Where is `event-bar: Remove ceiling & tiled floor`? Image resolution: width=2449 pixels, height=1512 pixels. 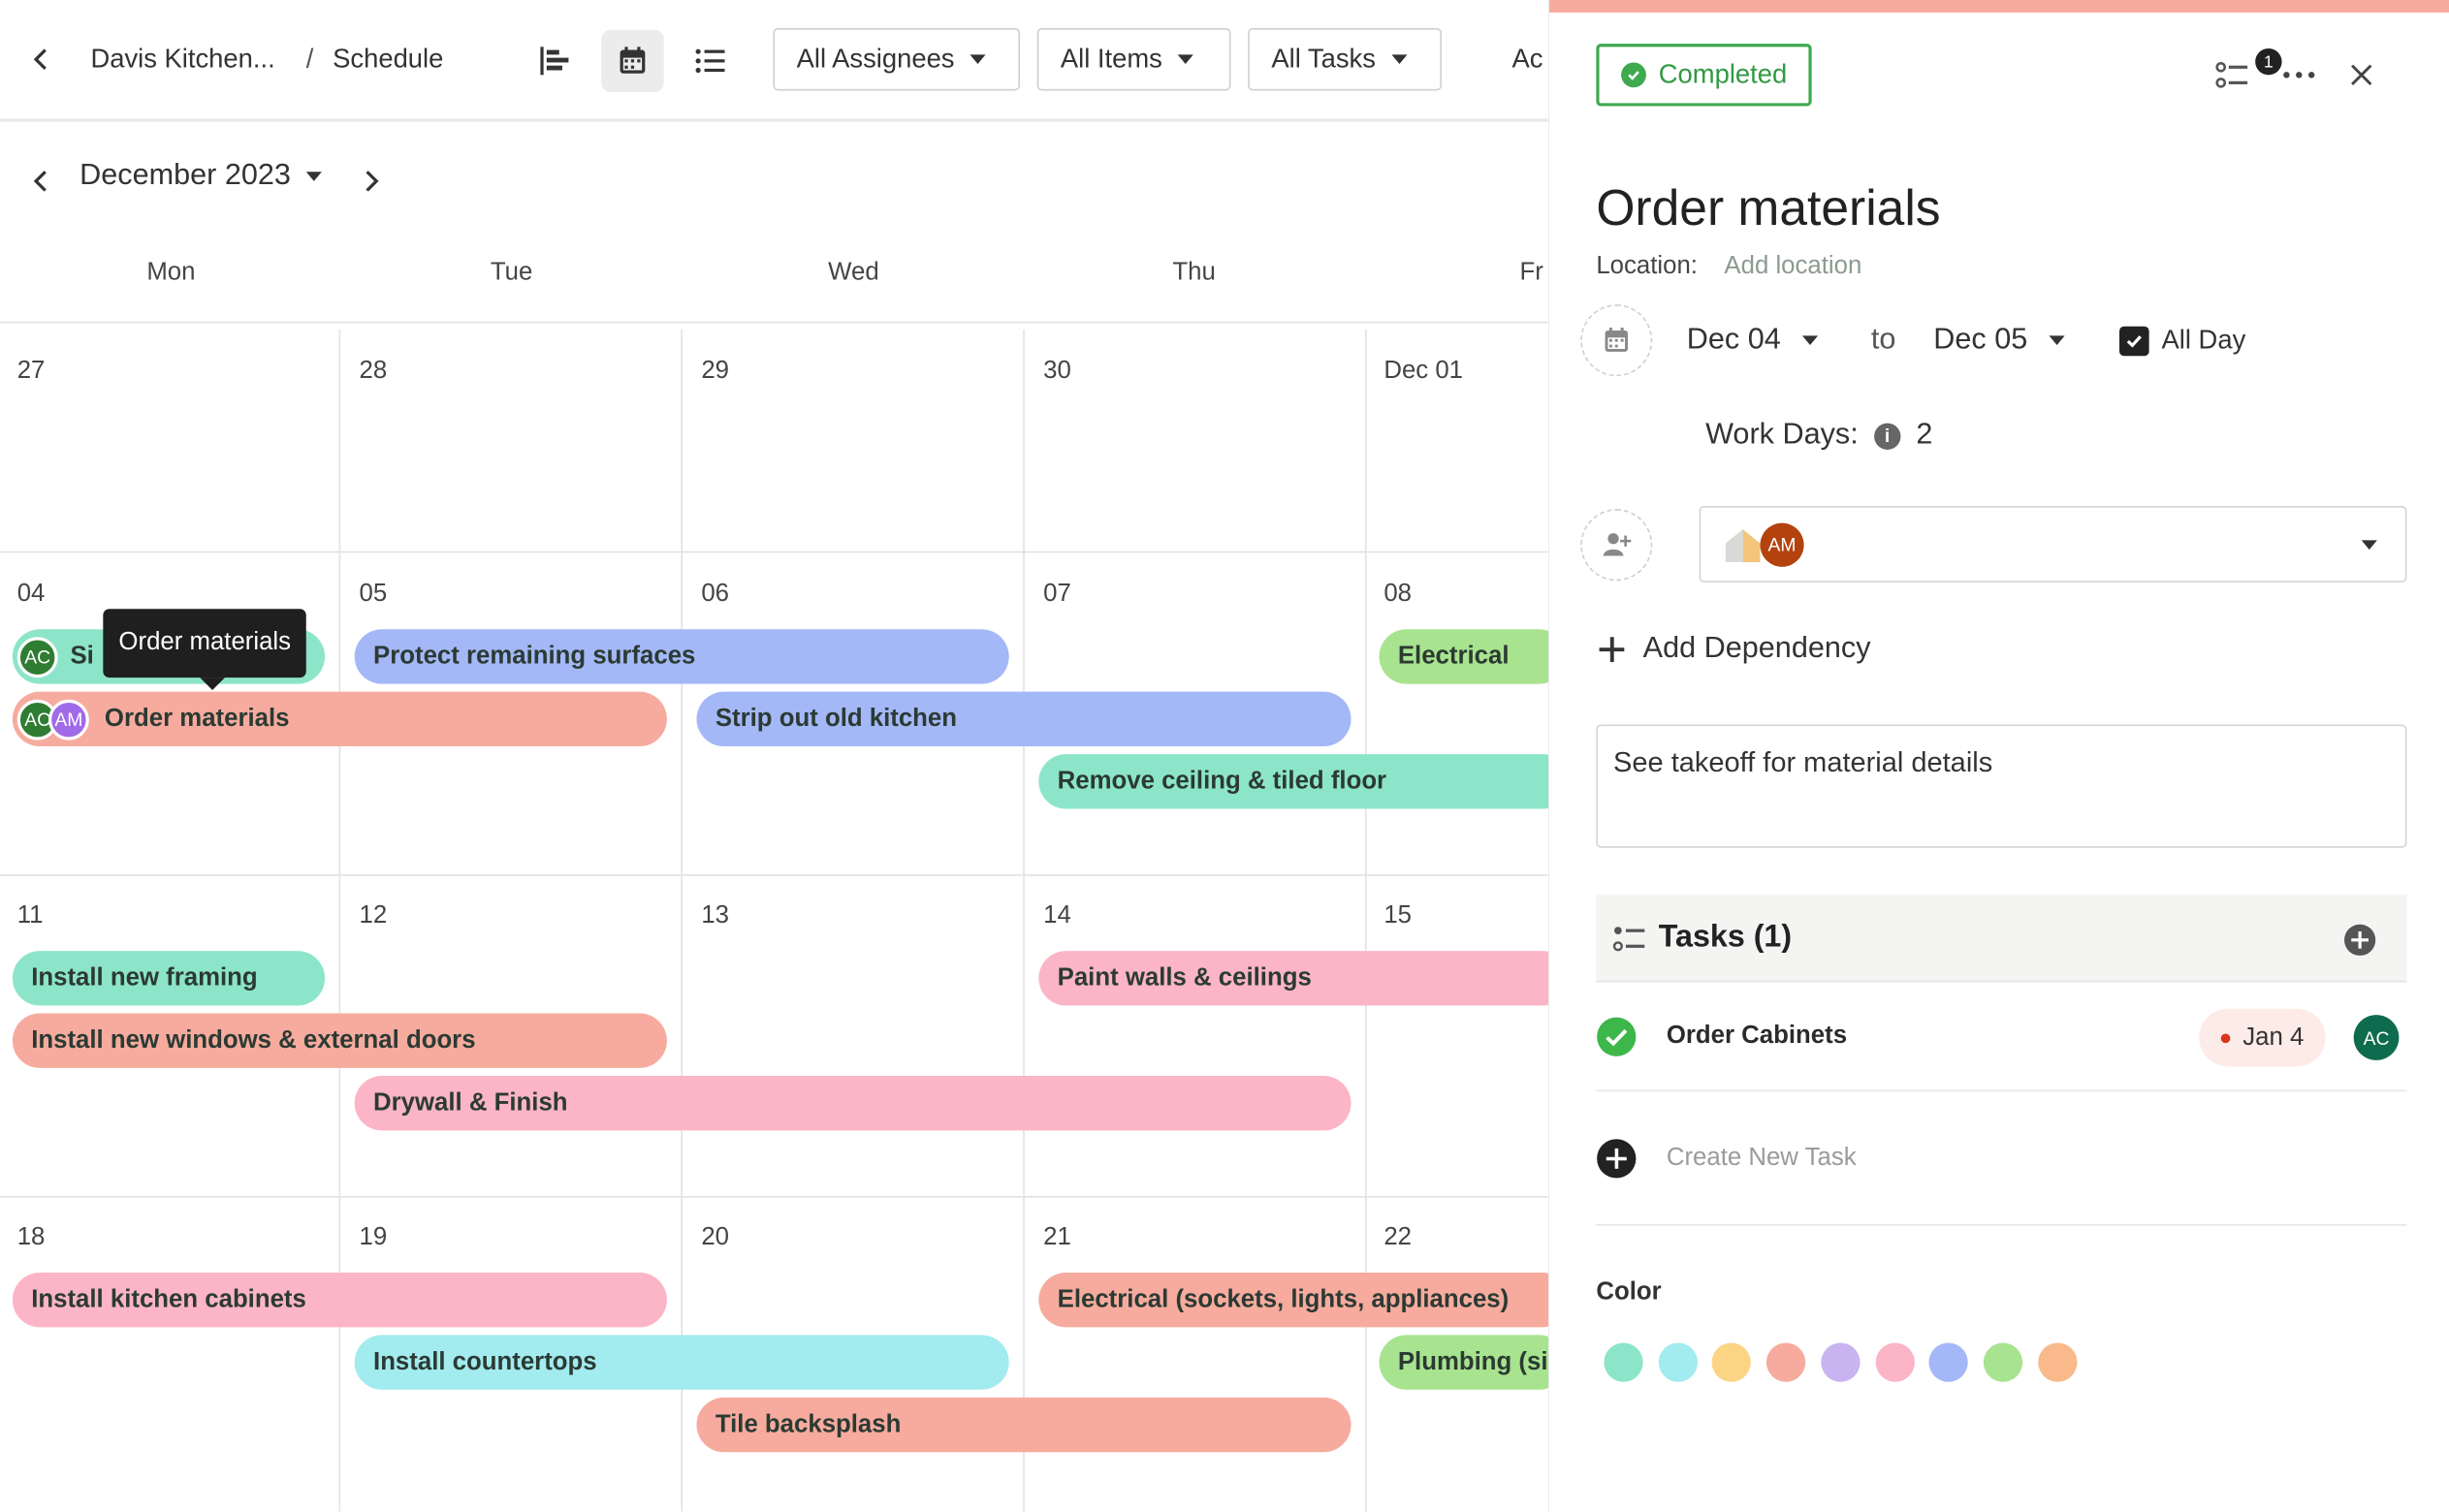 event-bar: Remove ceiling & tiled floor is located at coordinates (1293, 781).